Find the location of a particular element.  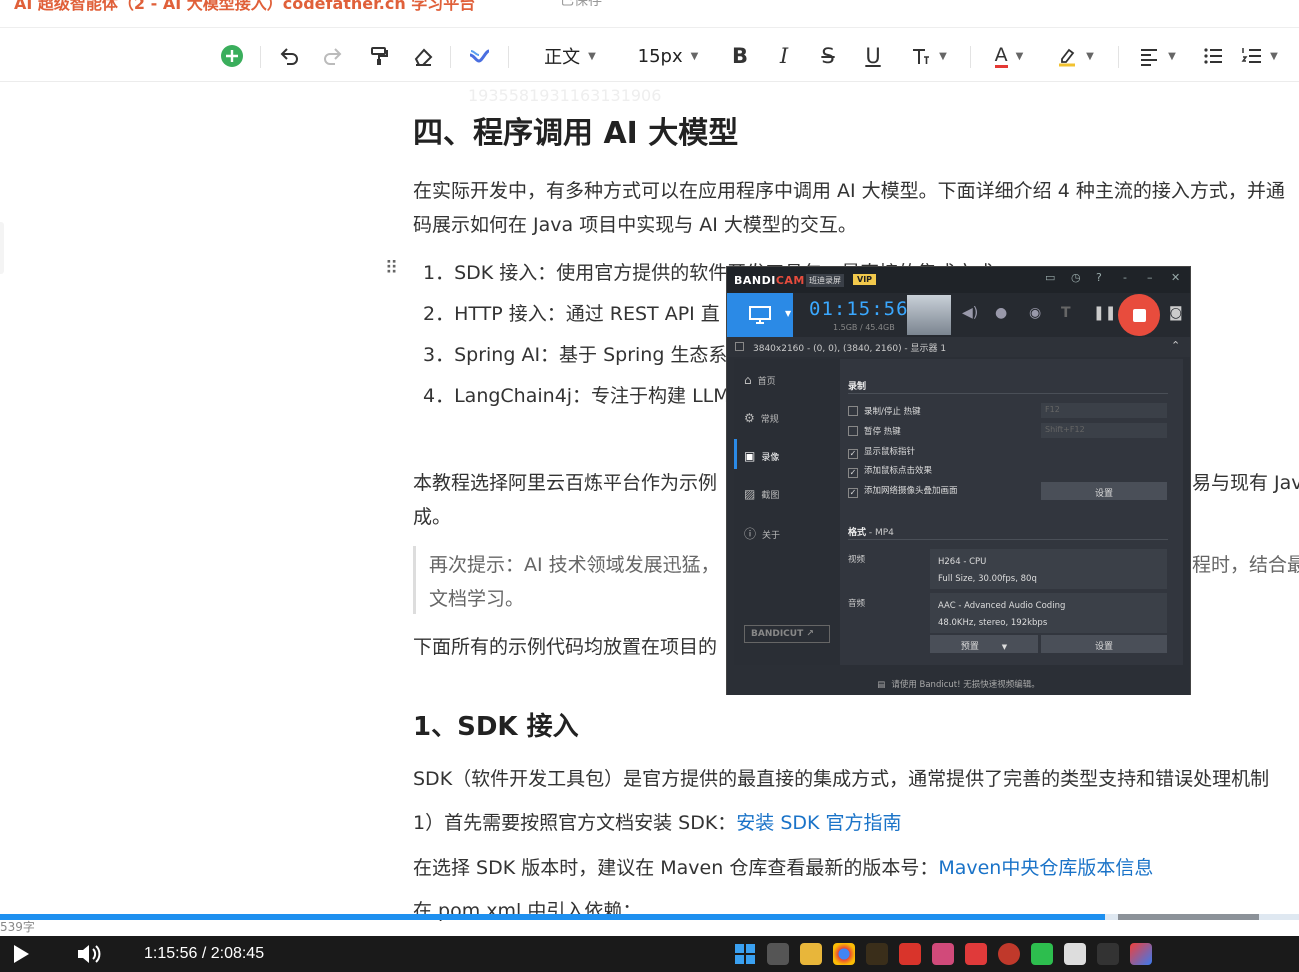

highlight-icon: ▼ is located at coordinates (1075, 56).